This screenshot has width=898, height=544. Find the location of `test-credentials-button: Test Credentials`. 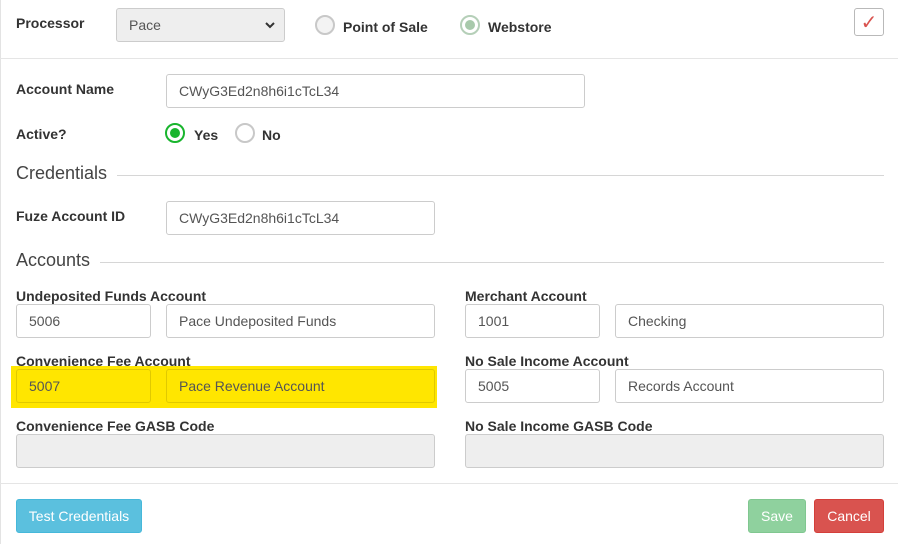

test-credentials-button: Test Credentials is located at coordinates (79, 516).